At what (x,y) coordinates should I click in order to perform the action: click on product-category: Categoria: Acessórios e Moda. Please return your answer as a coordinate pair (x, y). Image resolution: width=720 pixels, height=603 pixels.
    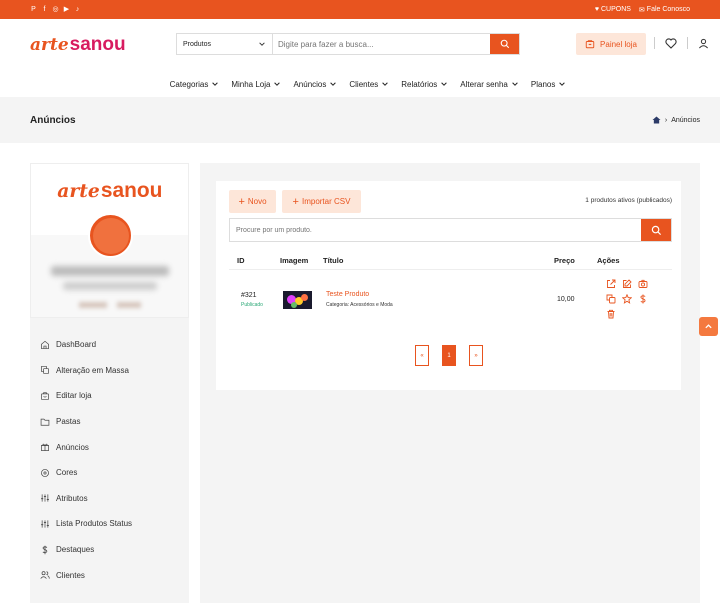
    Looking at the image, I should click on (359, 305).